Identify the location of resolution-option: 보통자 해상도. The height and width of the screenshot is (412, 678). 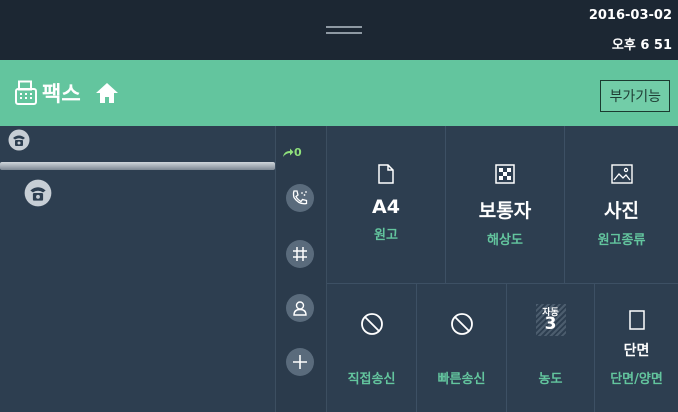
(505, 205).